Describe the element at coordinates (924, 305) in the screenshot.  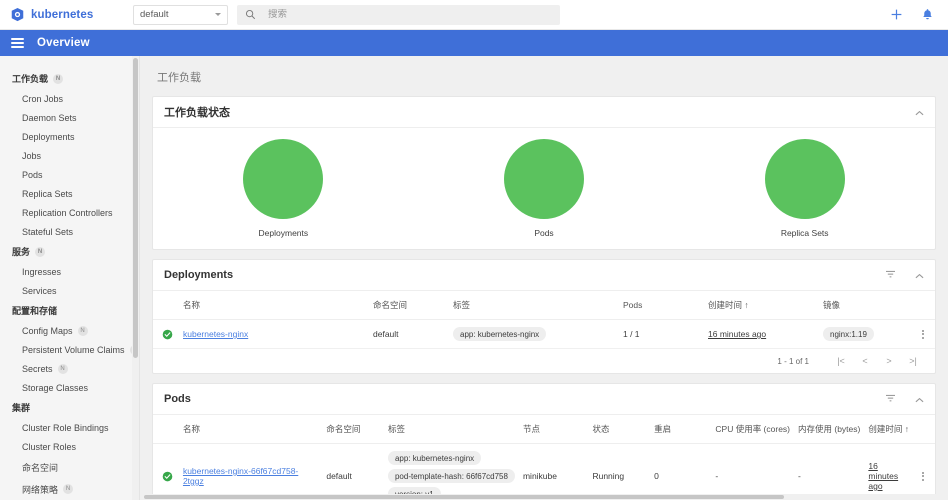
I see `col-actions` at that location.